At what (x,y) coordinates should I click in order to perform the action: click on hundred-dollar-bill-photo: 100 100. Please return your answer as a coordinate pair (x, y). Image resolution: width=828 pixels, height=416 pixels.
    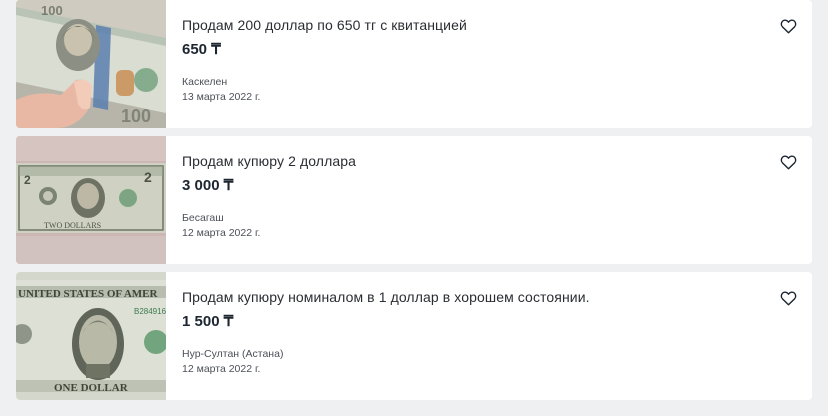
    Looking at the image, I should click on (91, 64).